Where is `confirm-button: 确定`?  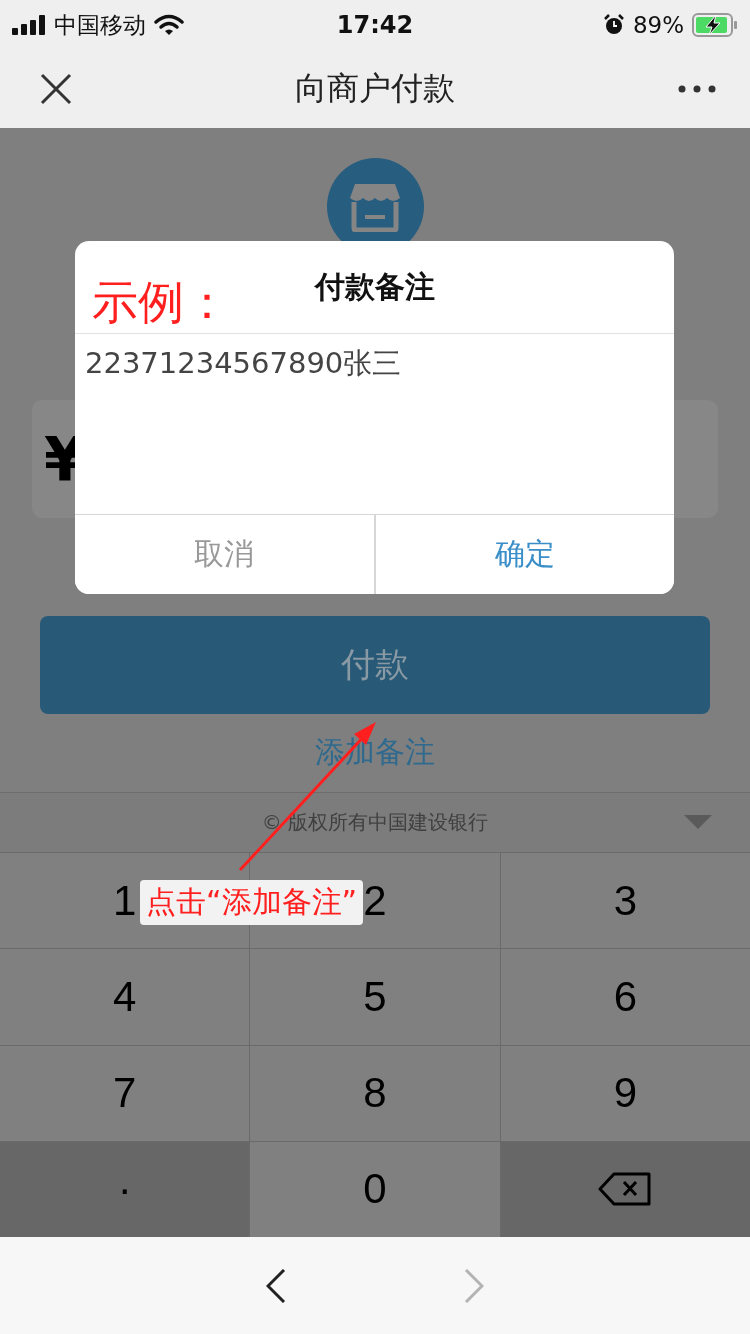
confirm-button: 确定 is located at coordinates (523, 554).